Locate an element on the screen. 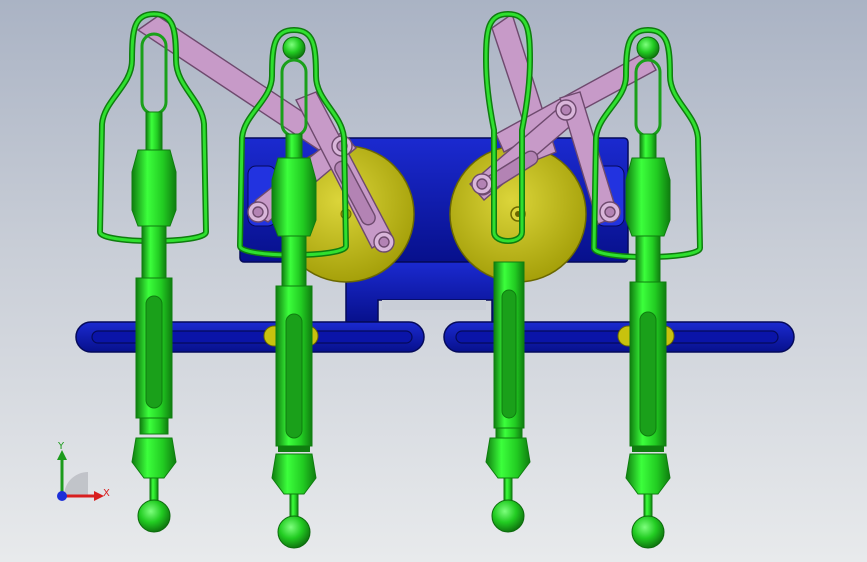 The image size is (867, 562). axis-triad: Y X is located at coordinates (79, 472).